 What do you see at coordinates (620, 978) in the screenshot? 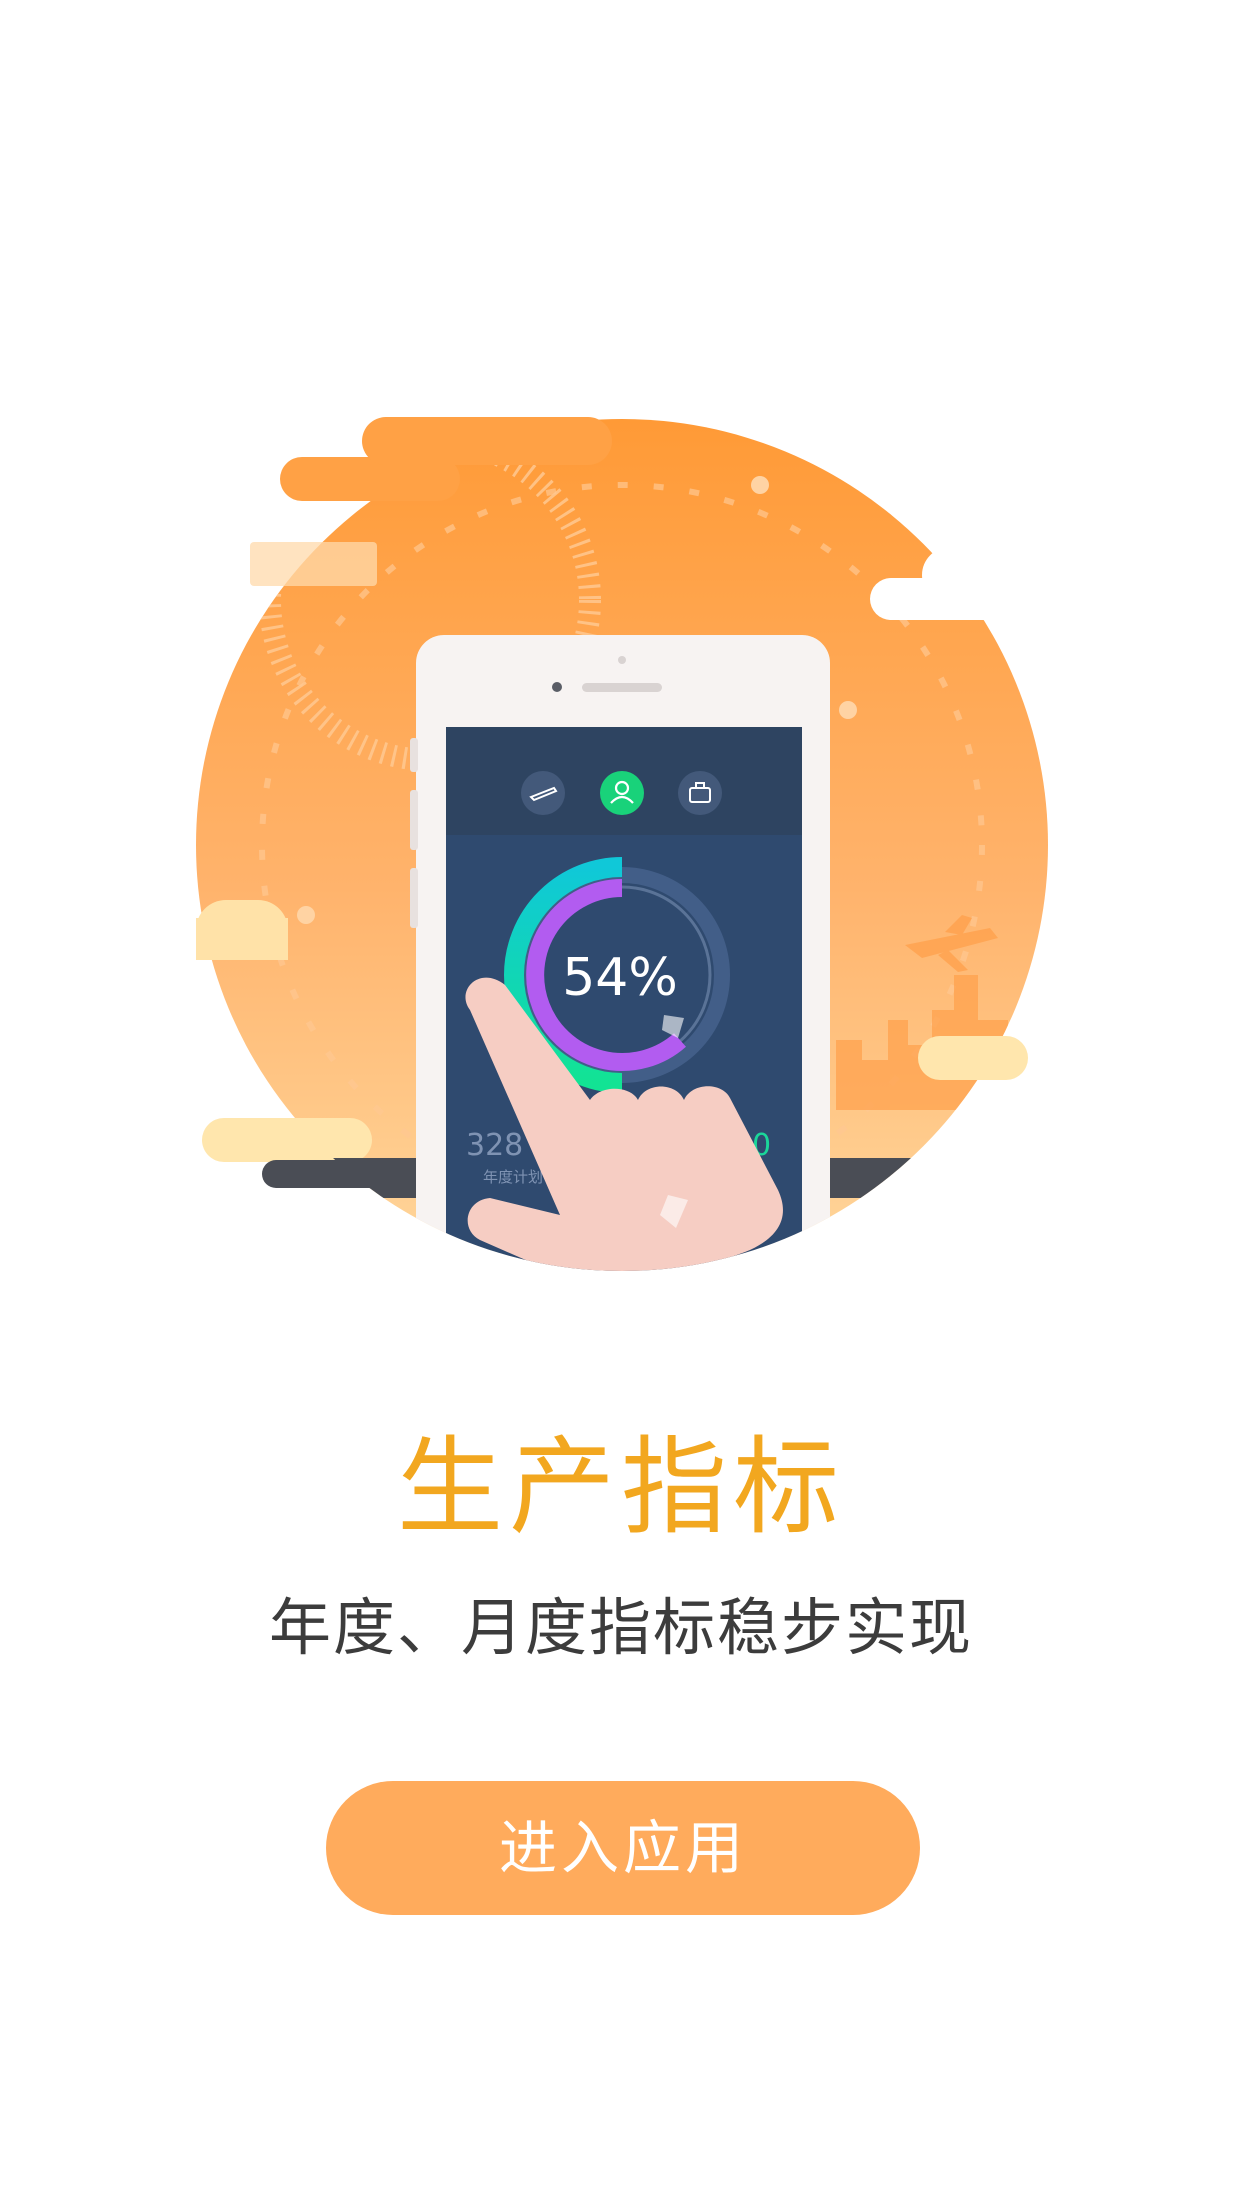
I see `percent-label: 54%` at bounding box center [620, 978].